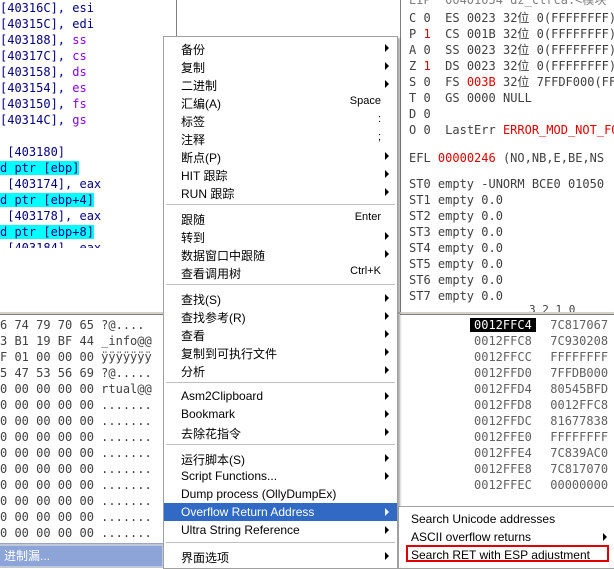 The width and height of the screenshot is (614, 569). I want to click on menu-item-item-4: 标签:, so click(280, 120).